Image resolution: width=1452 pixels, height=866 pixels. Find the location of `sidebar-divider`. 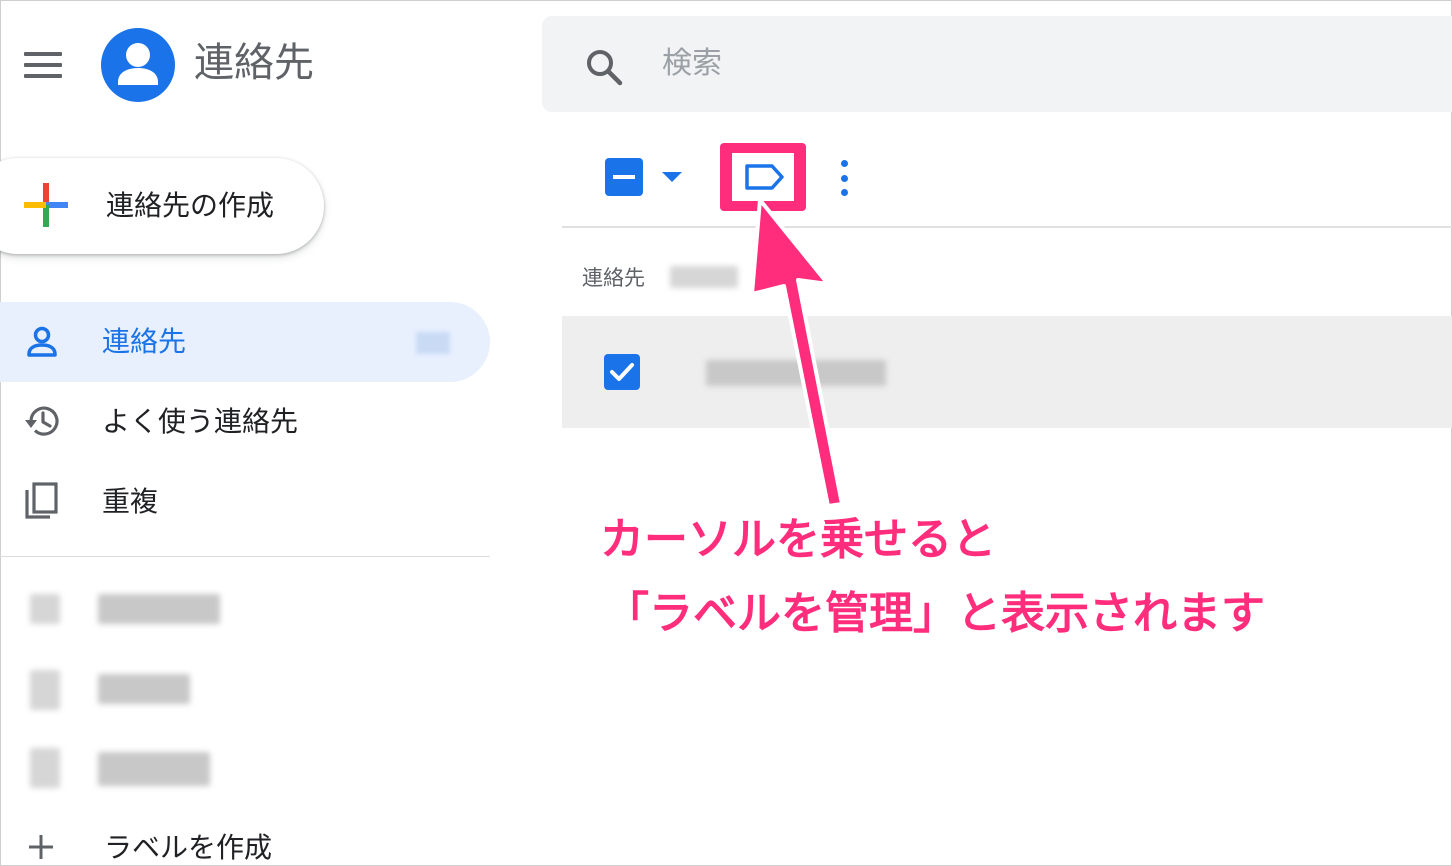

sidebar-divider is located at coordinates (245, 556).